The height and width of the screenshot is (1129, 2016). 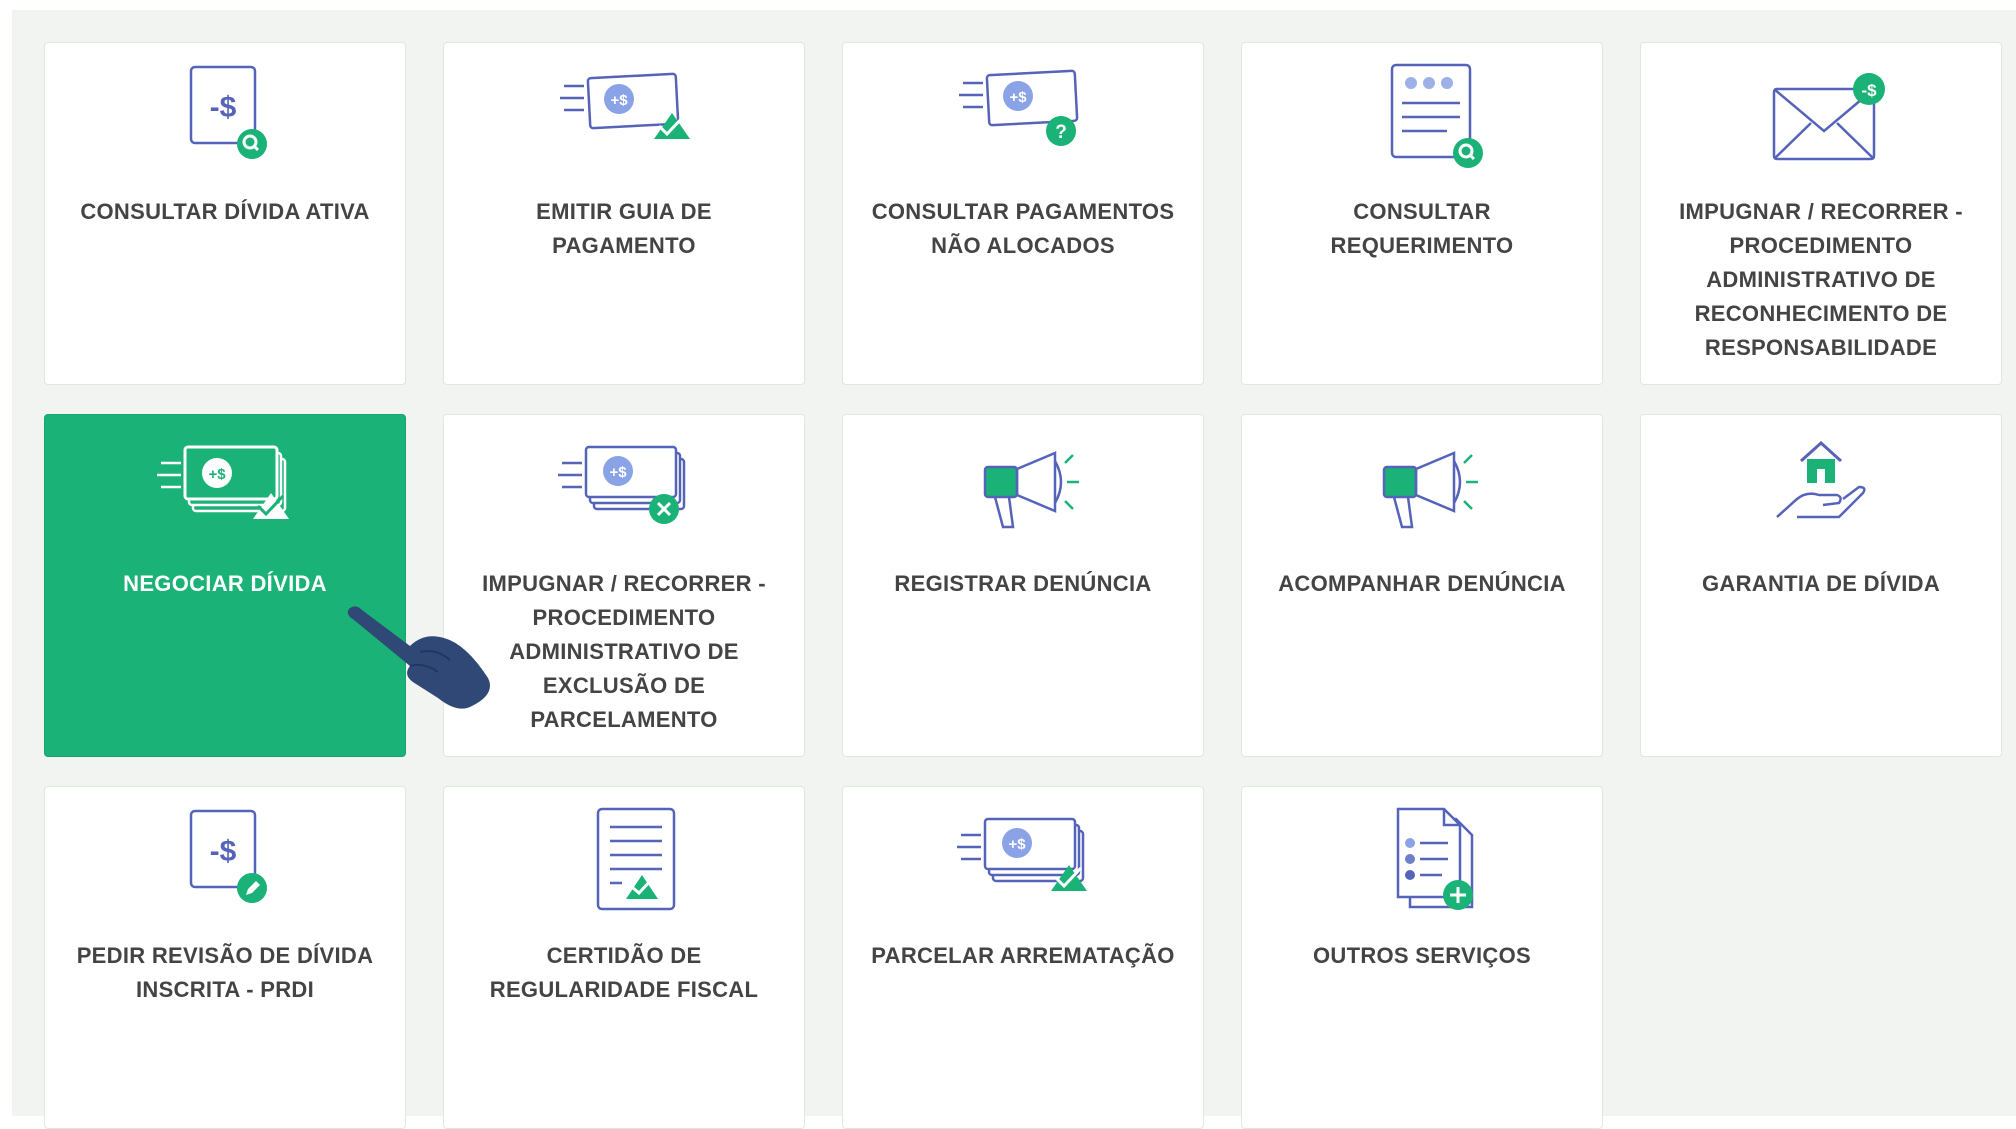 I want to click on card-label: CONSULTAR REQUERIMENTO, so click(x=1422, y=228).